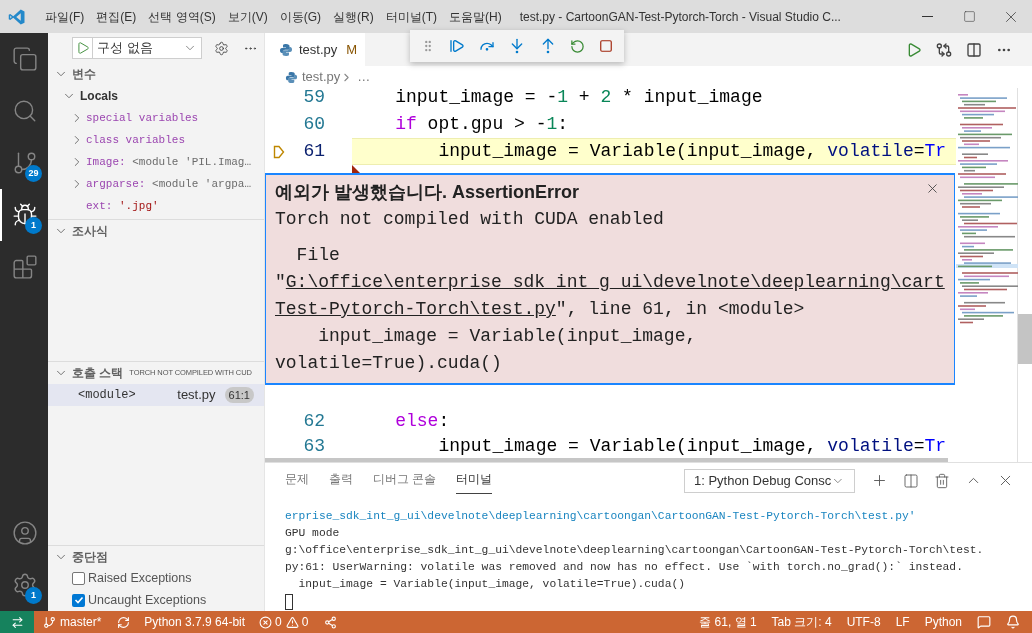 This screenshot has height=633, width=1032. What do you see at coordinates (331, 622) in the screenshot?
I see `live-share-icon` at bounding box center [331, 622].